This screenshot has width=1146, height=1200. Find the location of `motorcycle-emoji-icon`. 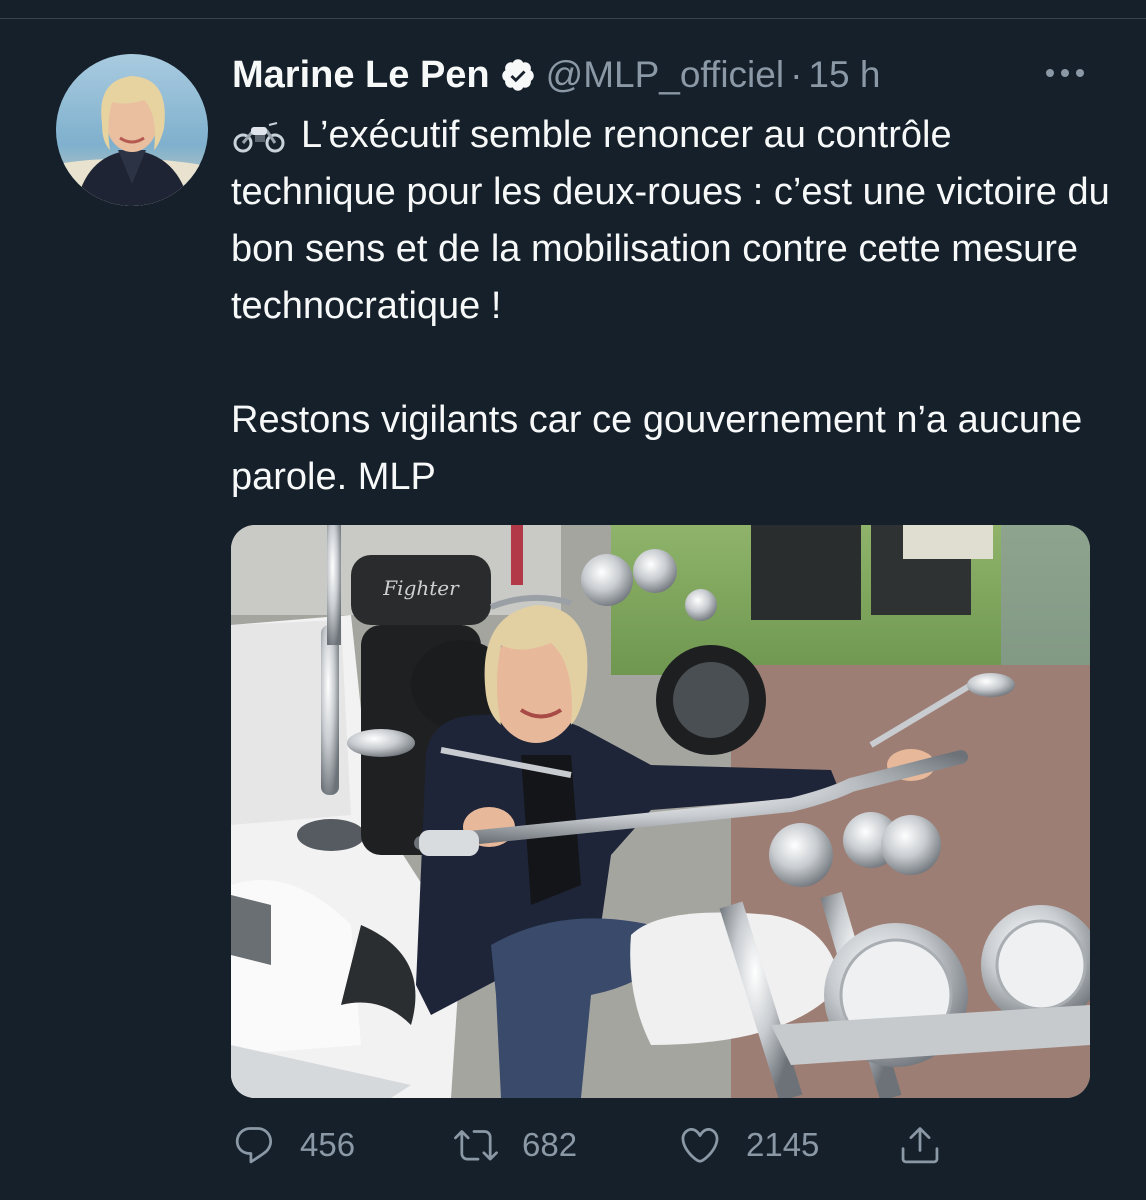

motorcycle-emoji-icon is located at coordinates (259, 133).